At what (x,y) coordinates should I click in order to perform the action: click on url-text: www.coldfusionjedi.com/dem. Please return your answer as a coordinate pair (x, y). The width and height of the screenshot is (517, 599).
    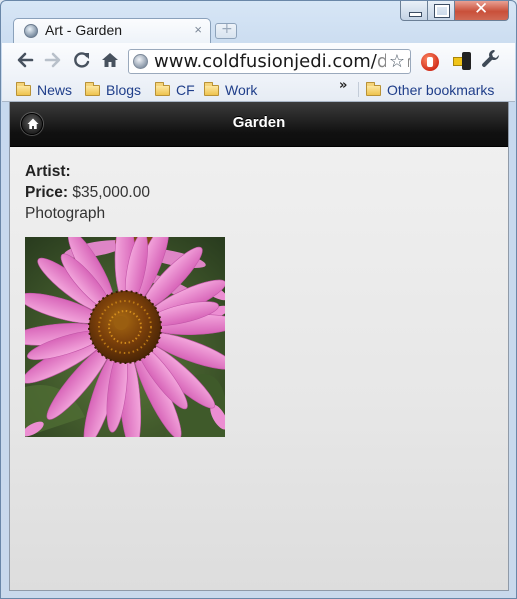
    Looking at the image, I should click on (282, 61).